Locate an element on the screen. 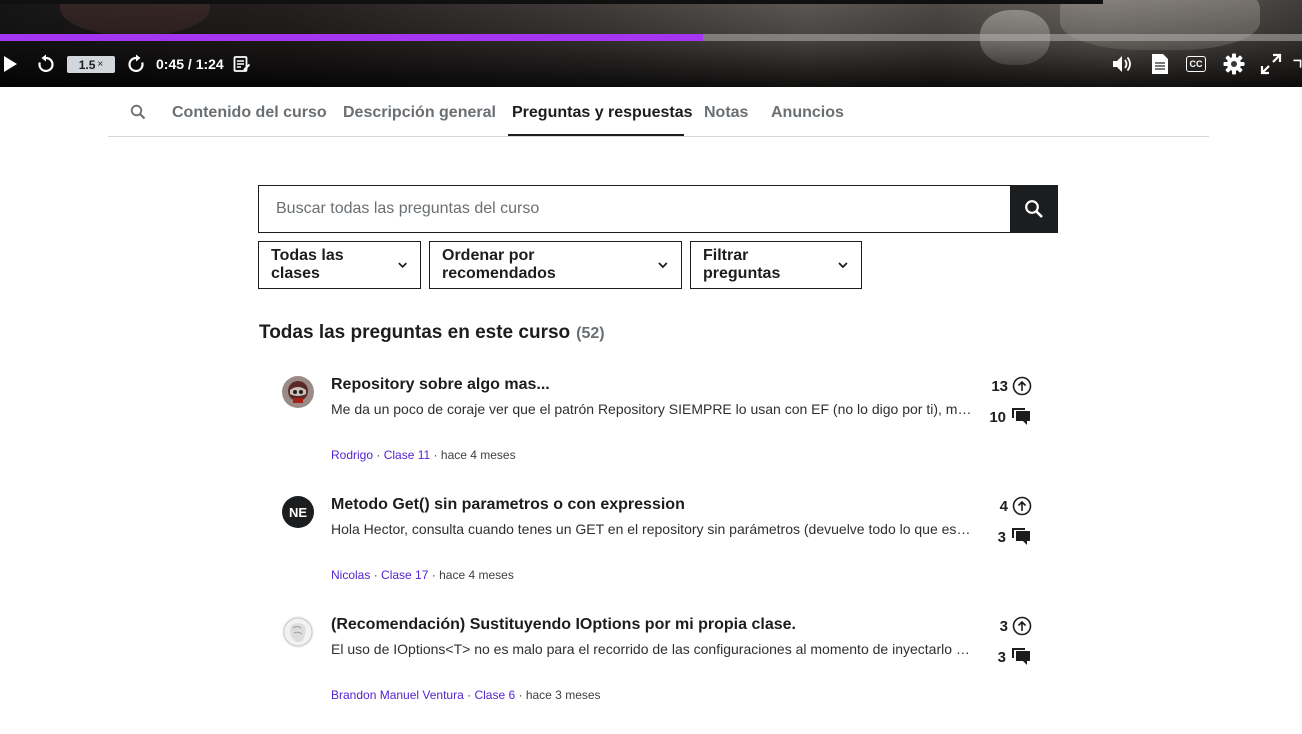 The image size is (1302, 734). video-shade is located at coordinates (651, 43).